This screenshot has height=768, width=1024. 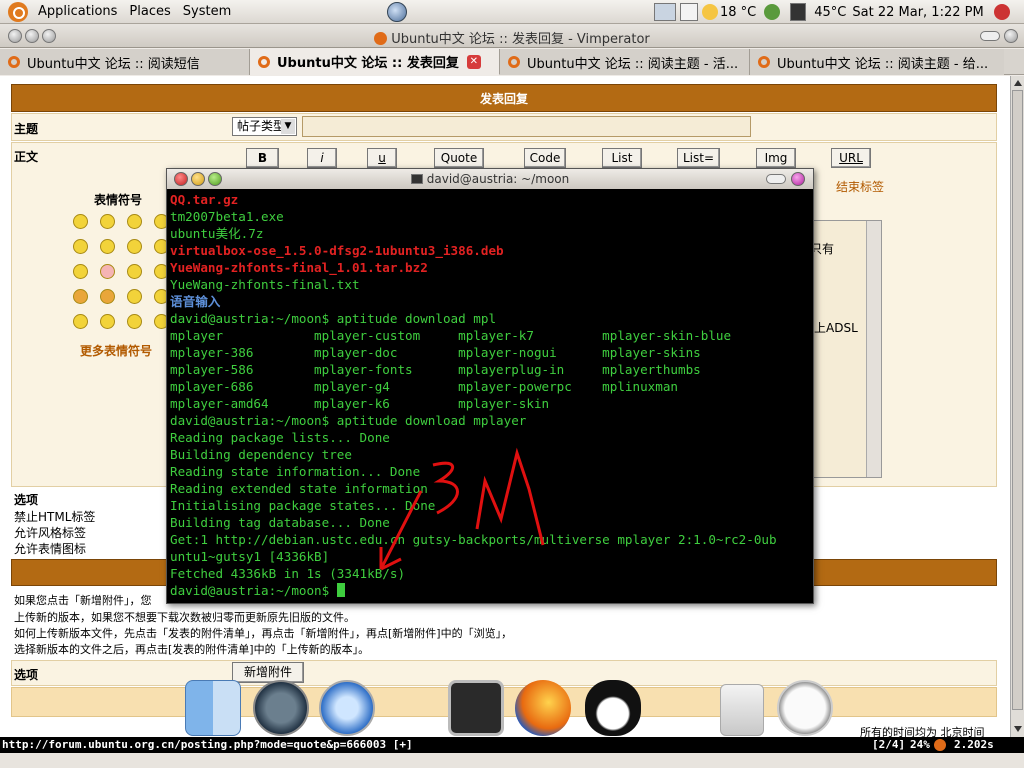 I want to click on weather-temperature: 18 °C, so click(x=738, y=12).